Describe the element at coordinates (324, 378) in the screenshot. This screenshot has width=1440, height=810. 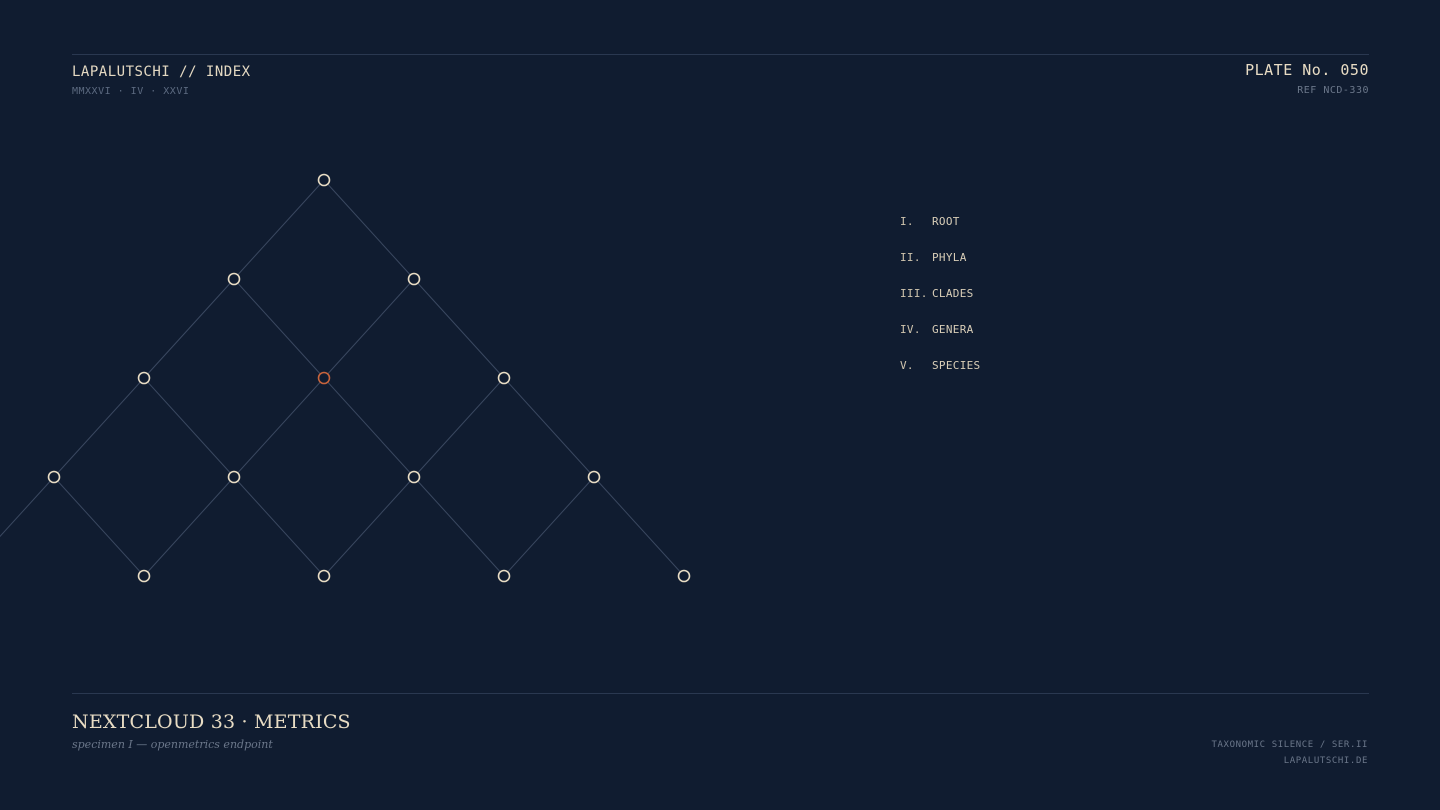
I see `tree-node-highlighted` at that location.